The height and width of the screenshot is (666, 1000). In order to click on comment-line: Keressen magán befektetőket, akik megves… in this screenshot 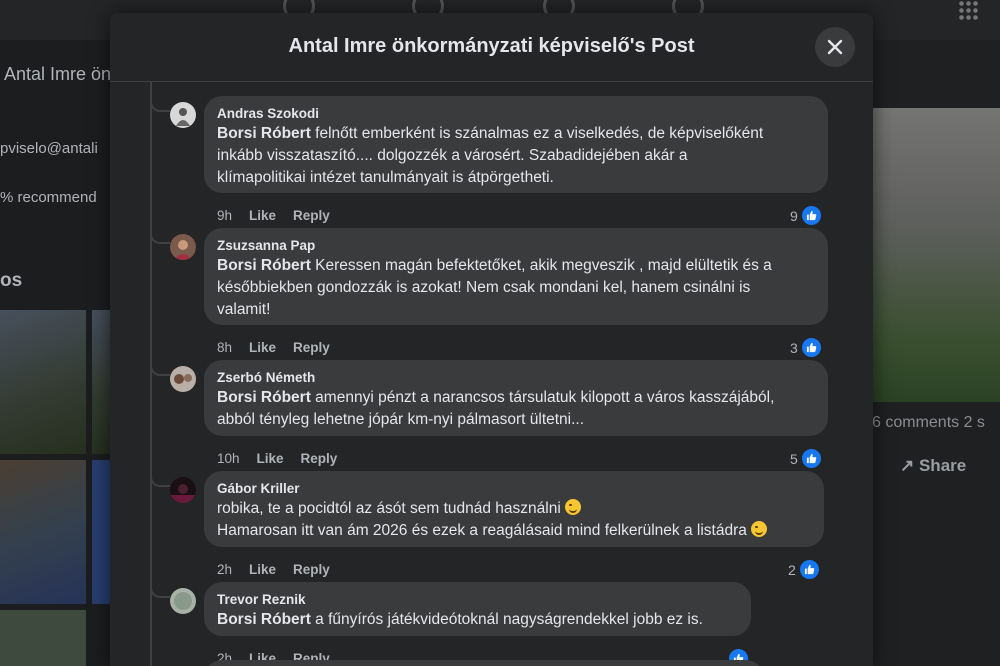, I will do `click(541, 265)`.